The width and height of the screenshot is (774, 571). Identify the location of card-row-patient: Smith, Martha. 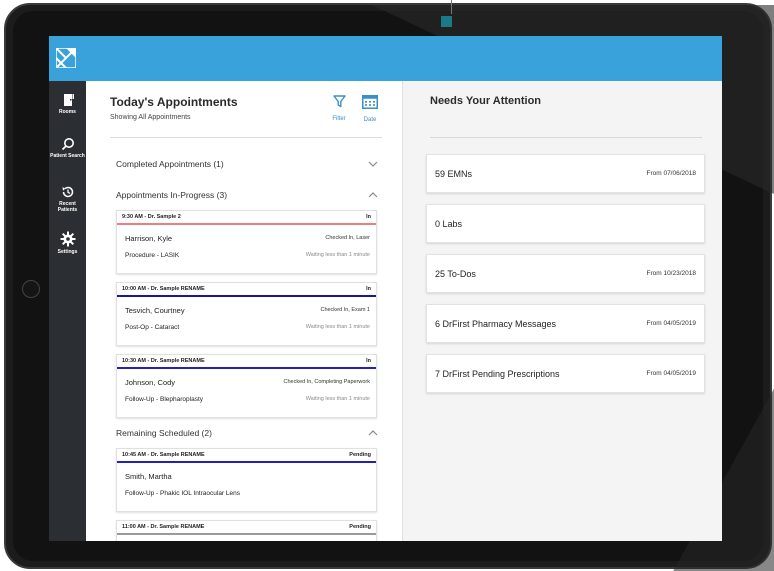
(246, 476).